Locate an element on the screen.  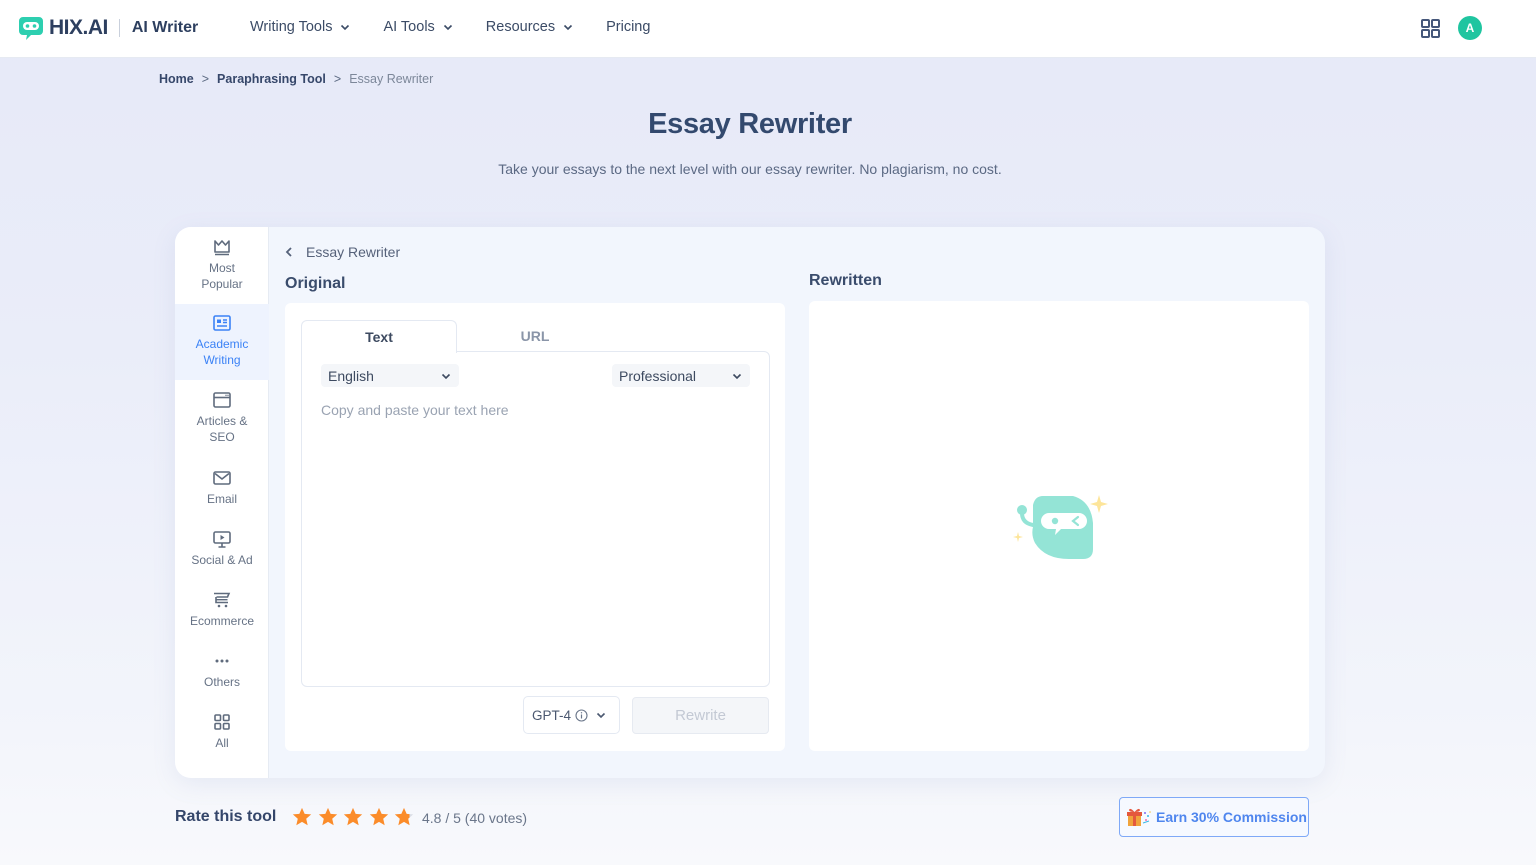
sidebar-item-label: Articles & SEO is located at coordinates (222, 429).